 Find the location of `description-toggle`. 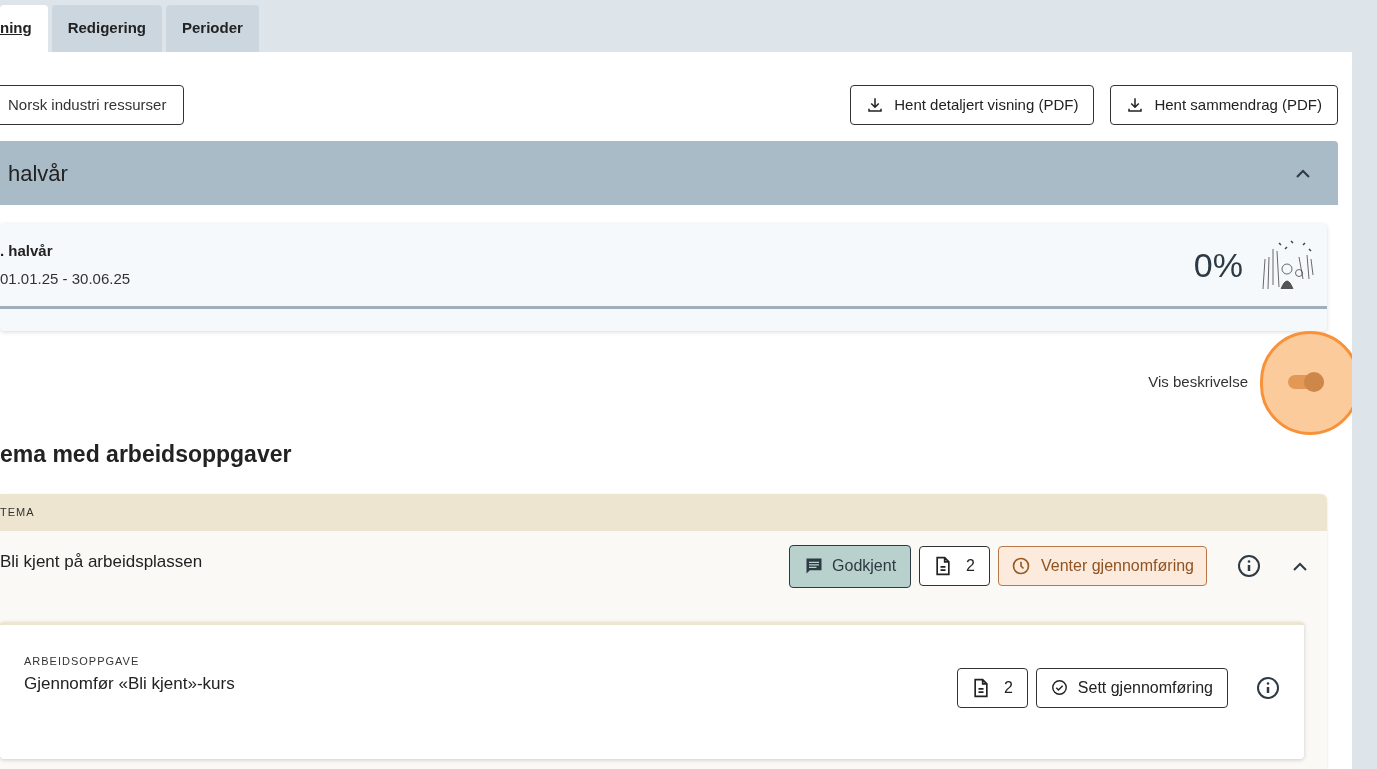

description-toggle is located at coordinates (1306, 382).